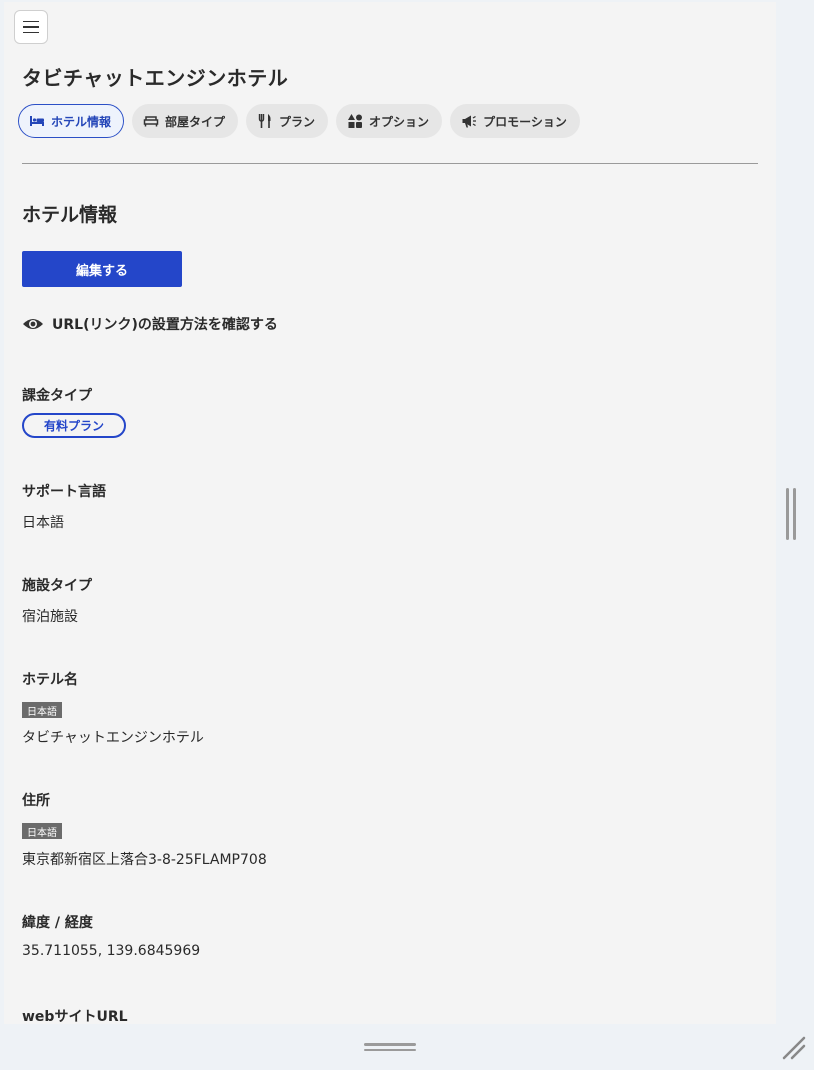  I want to click on hotel-name-label: ホテル名, so click(50, 680).